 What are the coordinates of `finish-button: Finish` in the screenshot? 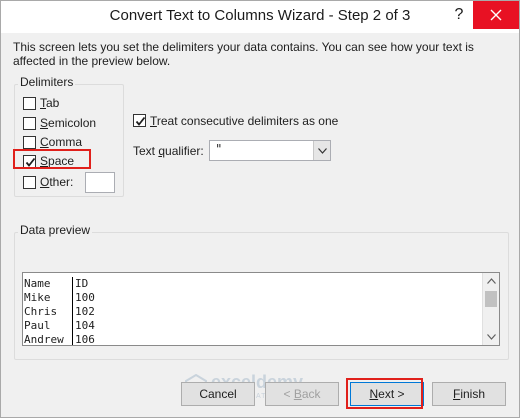 It's located at (469, 394).